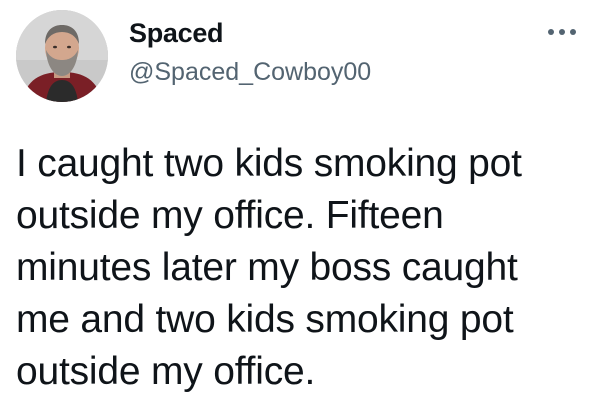  I want to click on avatar-photo-icon, so click(62, 56).